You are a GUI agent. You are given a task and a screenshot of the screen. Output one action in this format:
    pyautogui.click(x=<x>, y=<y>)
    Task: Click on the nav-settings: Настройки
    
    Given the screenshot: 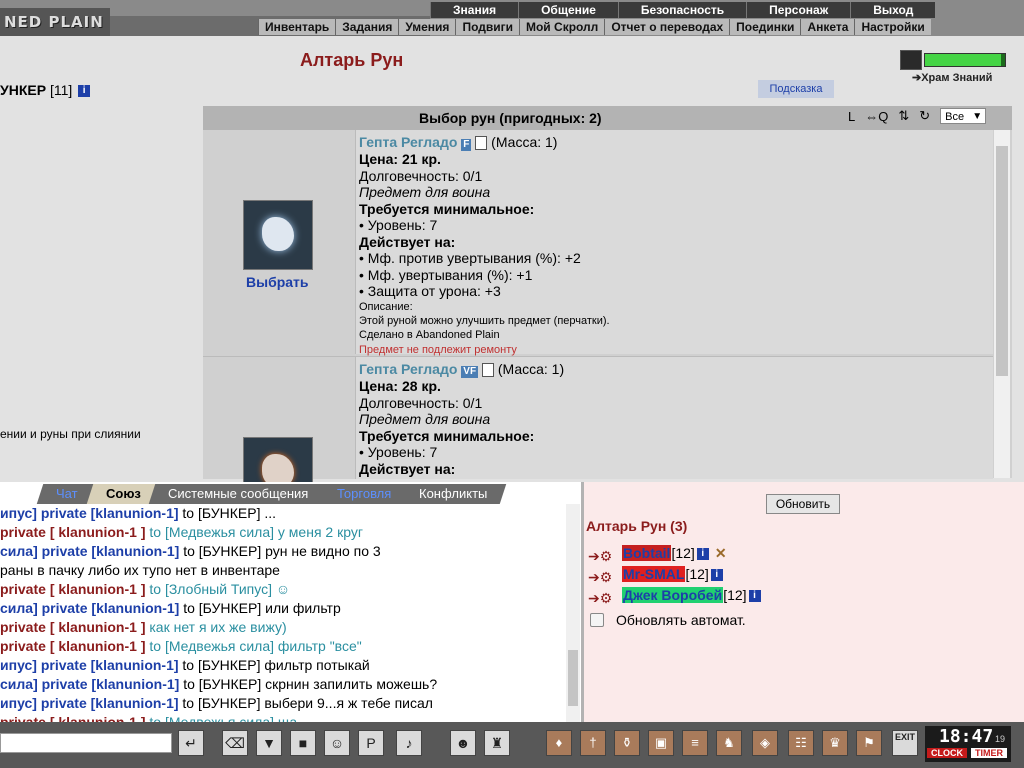 What is the action you would take?
    pyautogui.click(x=892, y=27)
    